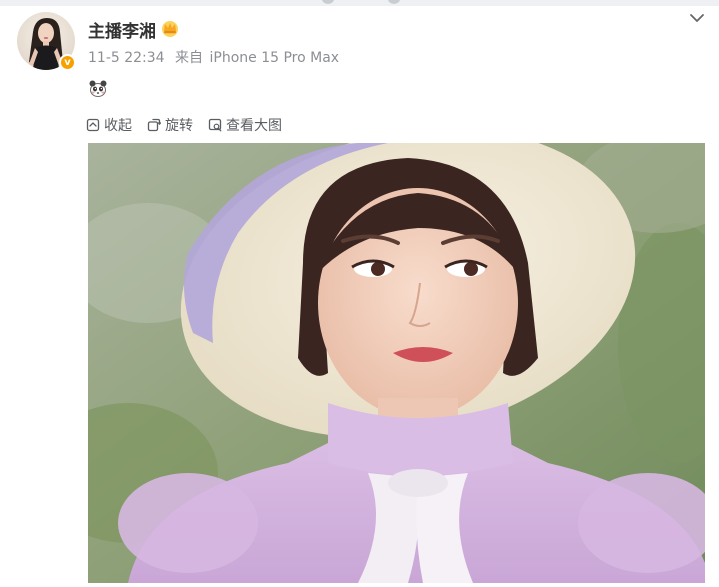 The image size is (719, 587). What do you see at coordinates (67, 62) in the screenshot?
I see `verified-badge: v` at bounding box center [67, 62].